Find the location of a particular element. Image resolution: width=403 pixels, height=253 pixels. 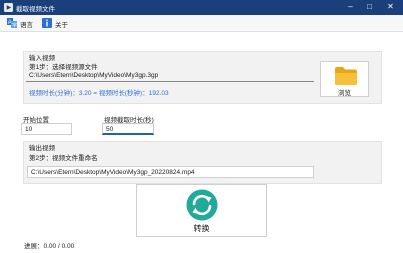

language-icon: A 字 is located at coordinates (12, 23).